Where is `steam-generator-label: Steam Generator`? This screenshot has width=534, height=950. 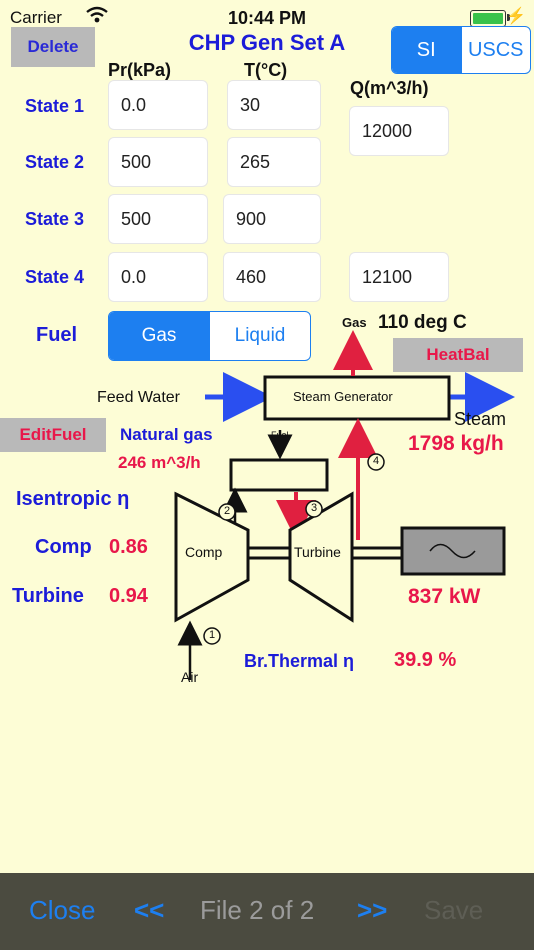 steam-generator-label: Steam Generator is located at coordinates (343, 396).